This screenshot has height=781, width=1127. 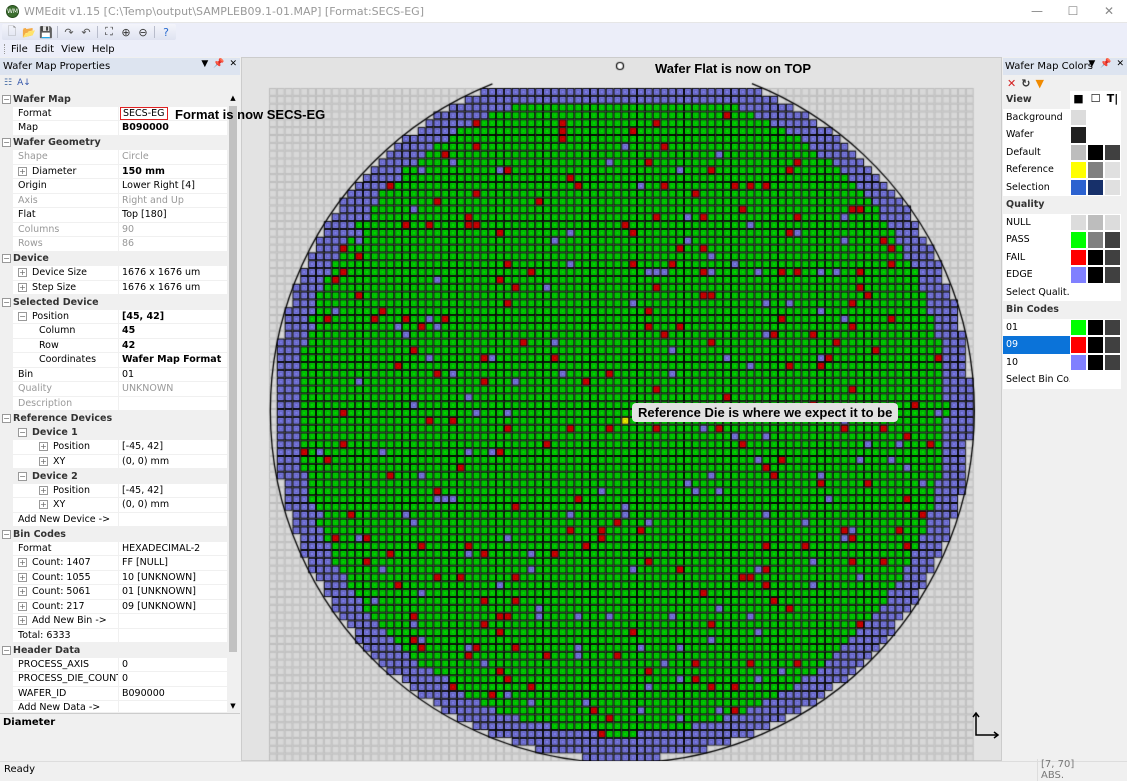 What do you see at coordinates (113, 157) in the screenshot?
I see `property-row: Shape Circle` at bounding box center [113, 157].